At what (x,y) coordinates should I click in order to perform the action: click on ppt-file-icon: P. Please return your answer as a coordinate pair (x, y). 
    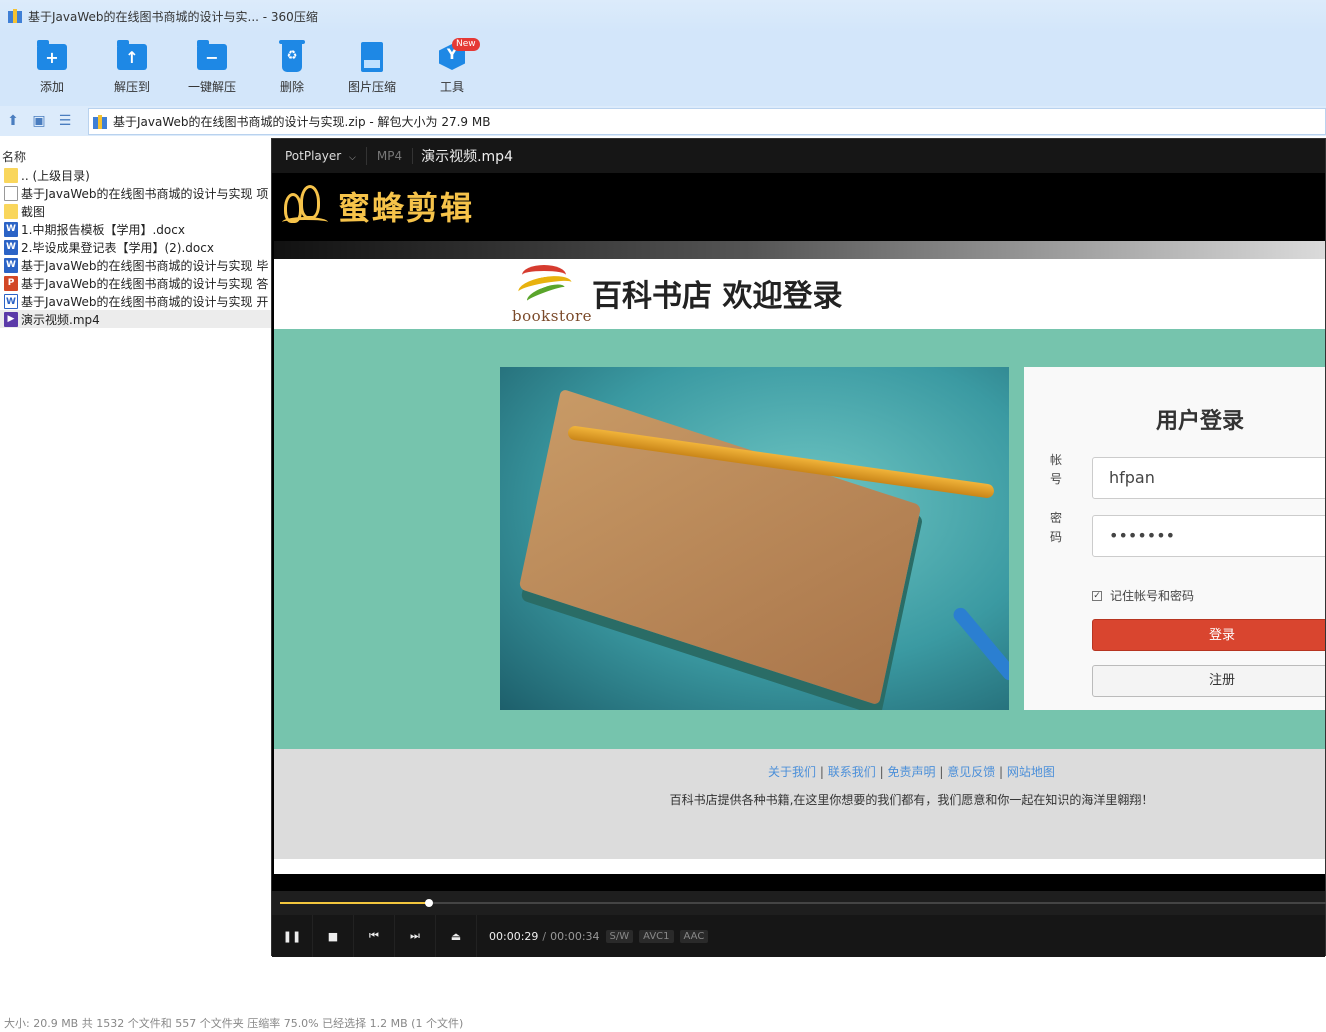
    Looking at the image, I should click on (11, 283).